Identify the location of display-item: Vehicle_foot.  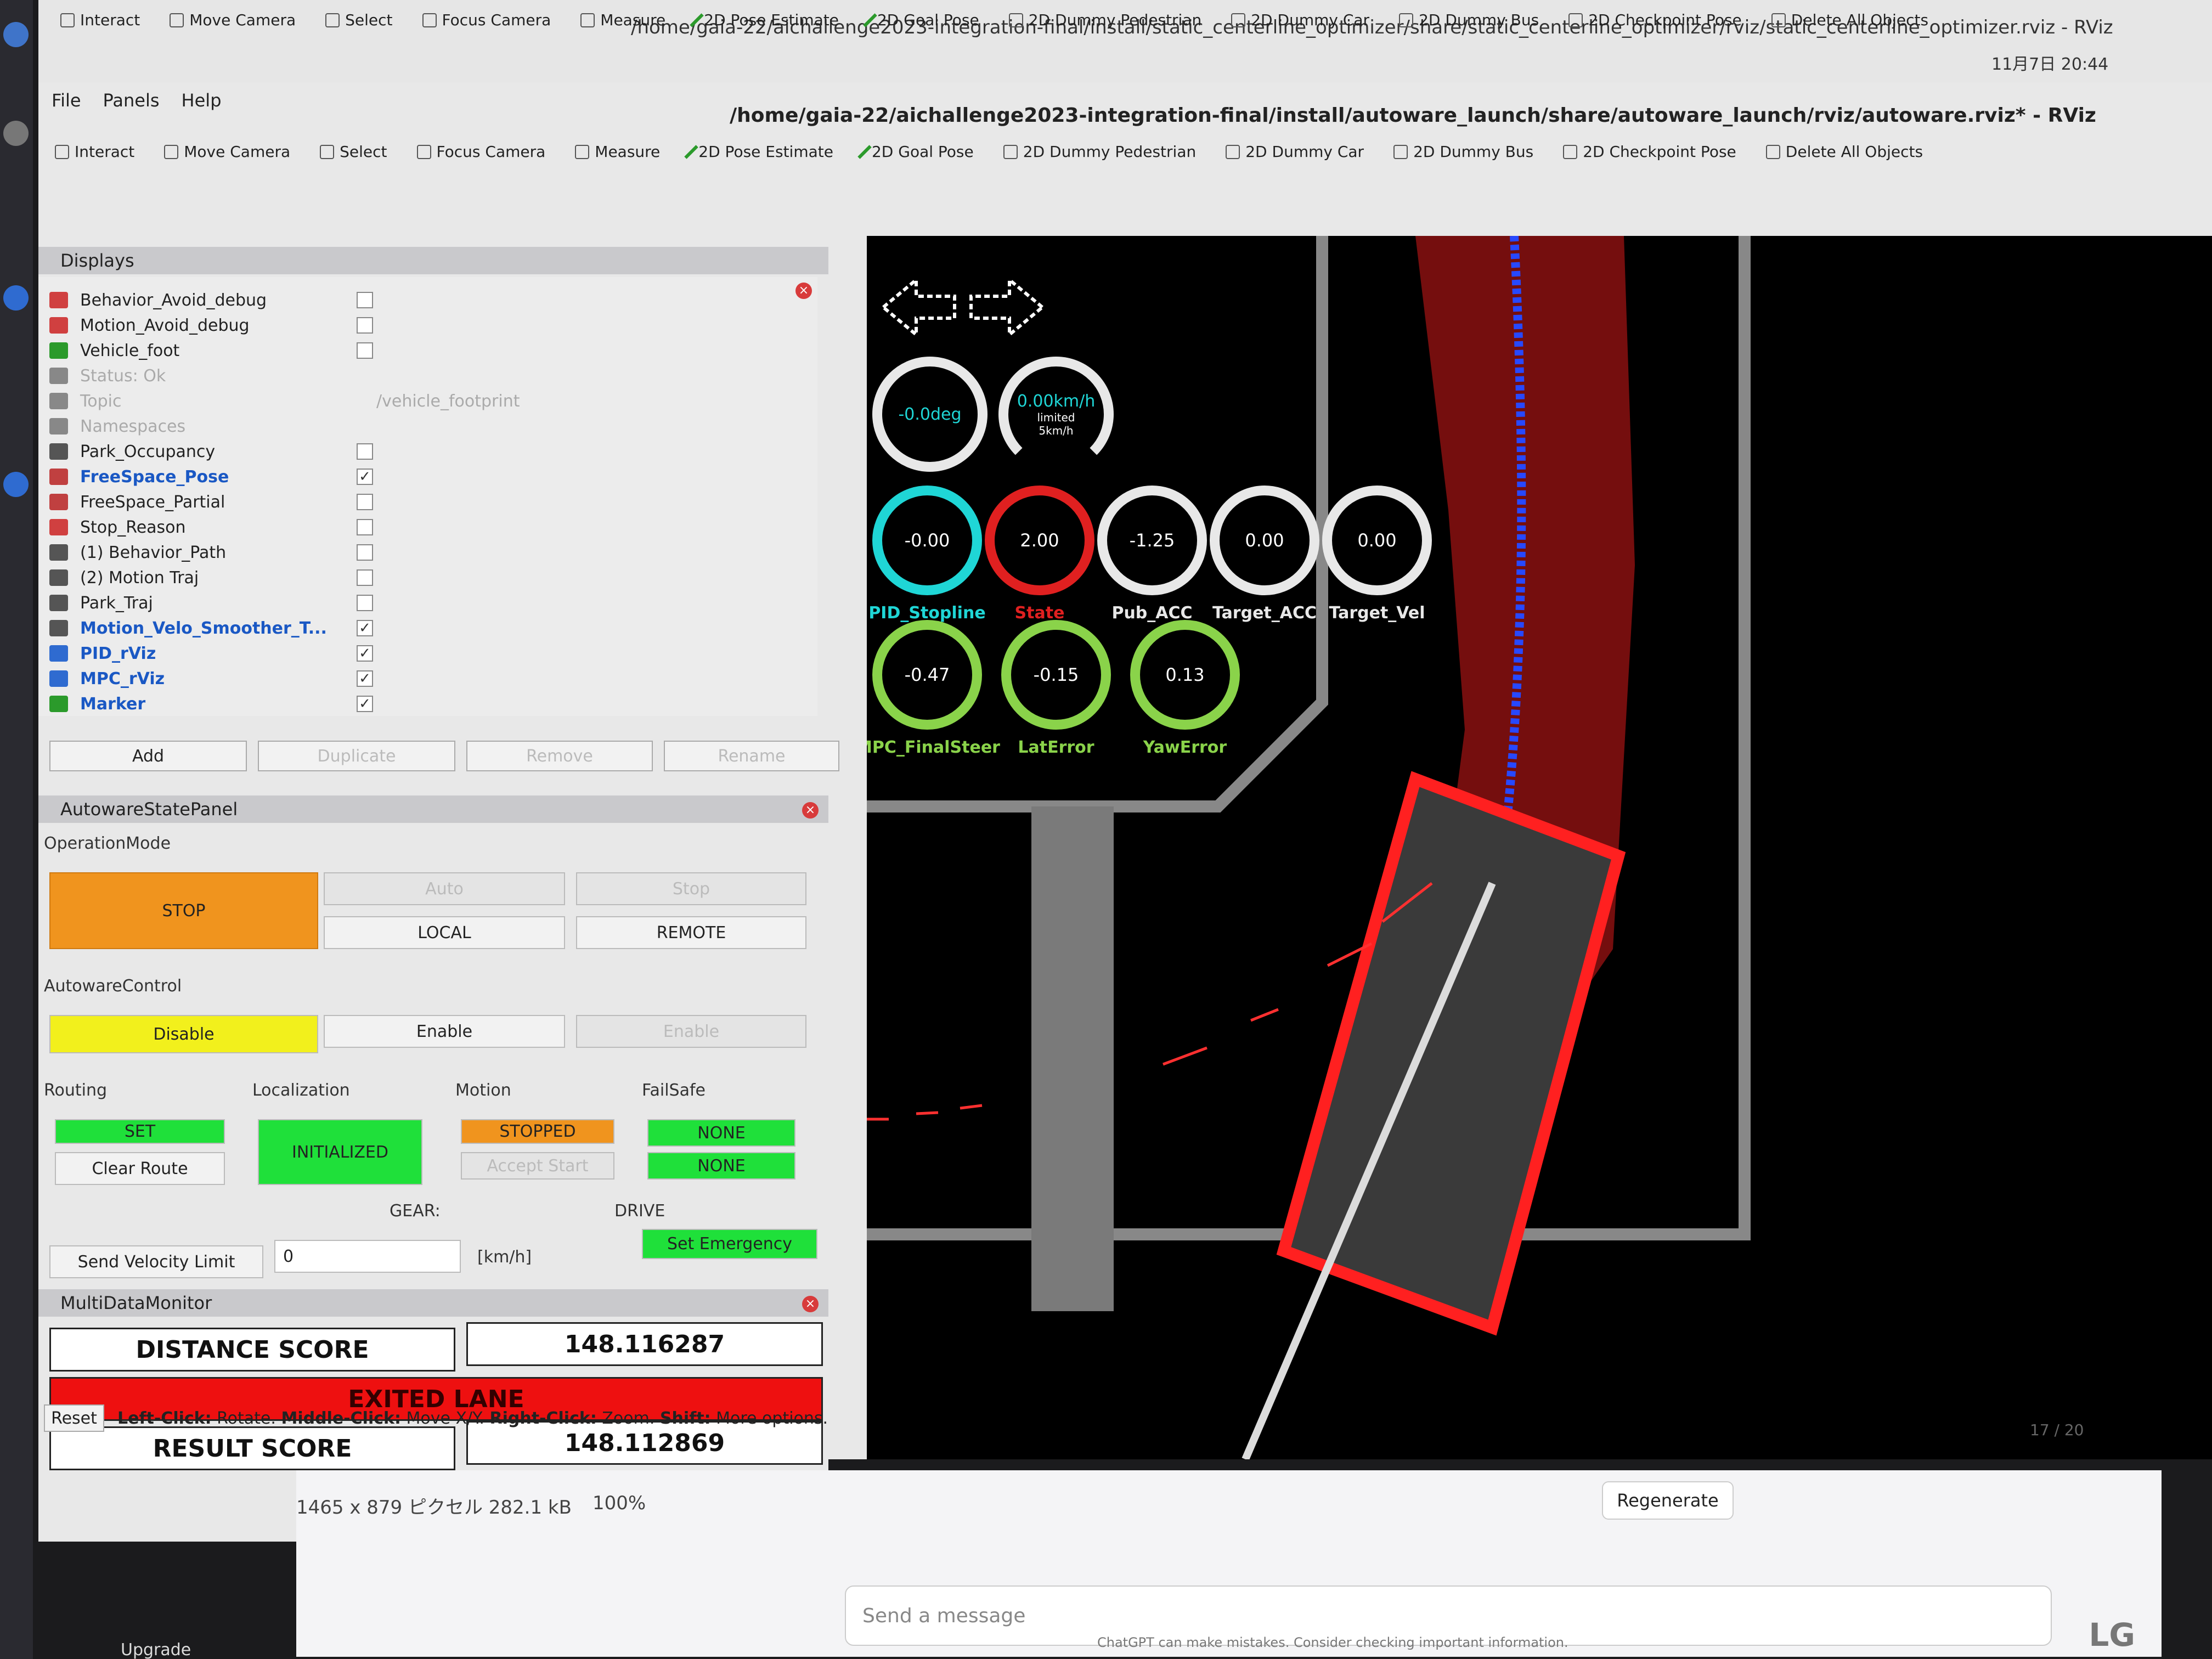
(428, 350).